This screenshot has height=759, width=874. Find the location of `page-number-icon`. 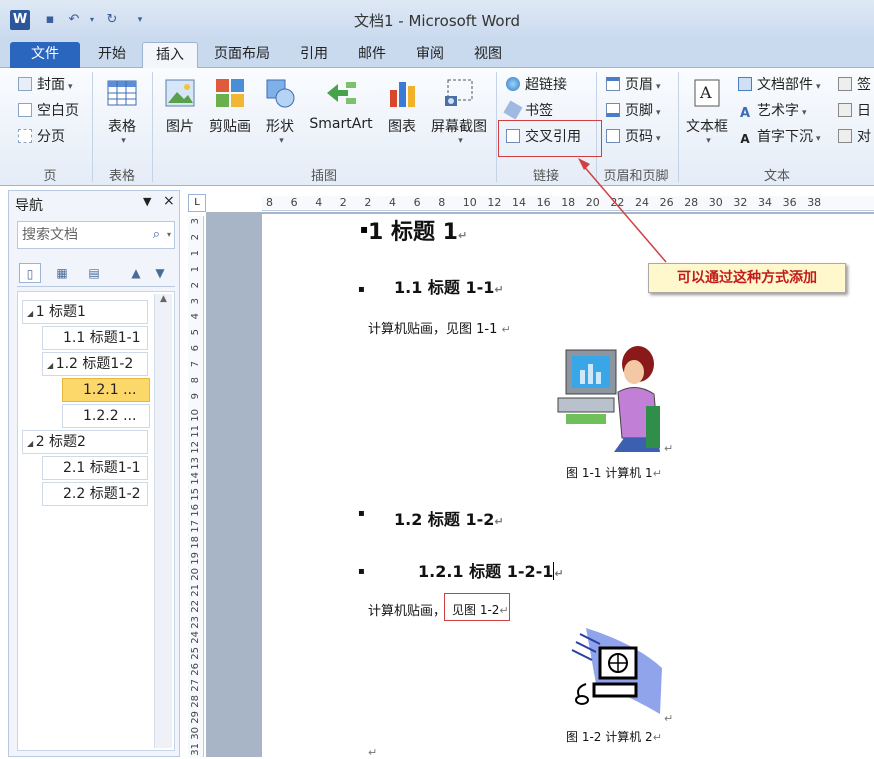

page-number-icon is located at coordinates (613, 136).